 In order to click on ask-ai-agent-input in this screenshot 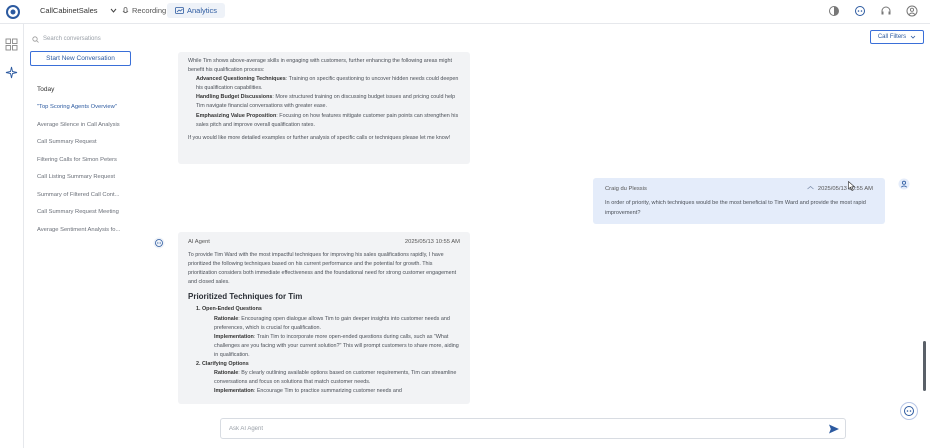, I will do `click(519, 429)`.